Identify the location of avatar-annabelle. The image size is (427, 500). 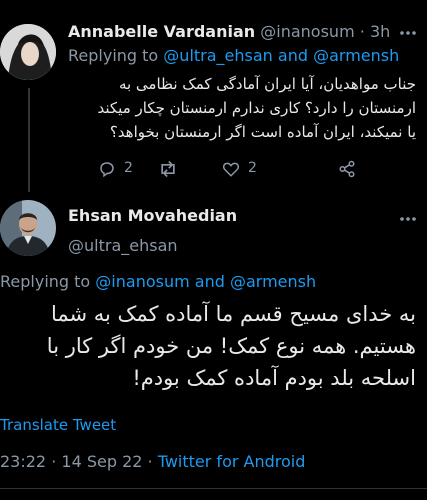
(28, 52).